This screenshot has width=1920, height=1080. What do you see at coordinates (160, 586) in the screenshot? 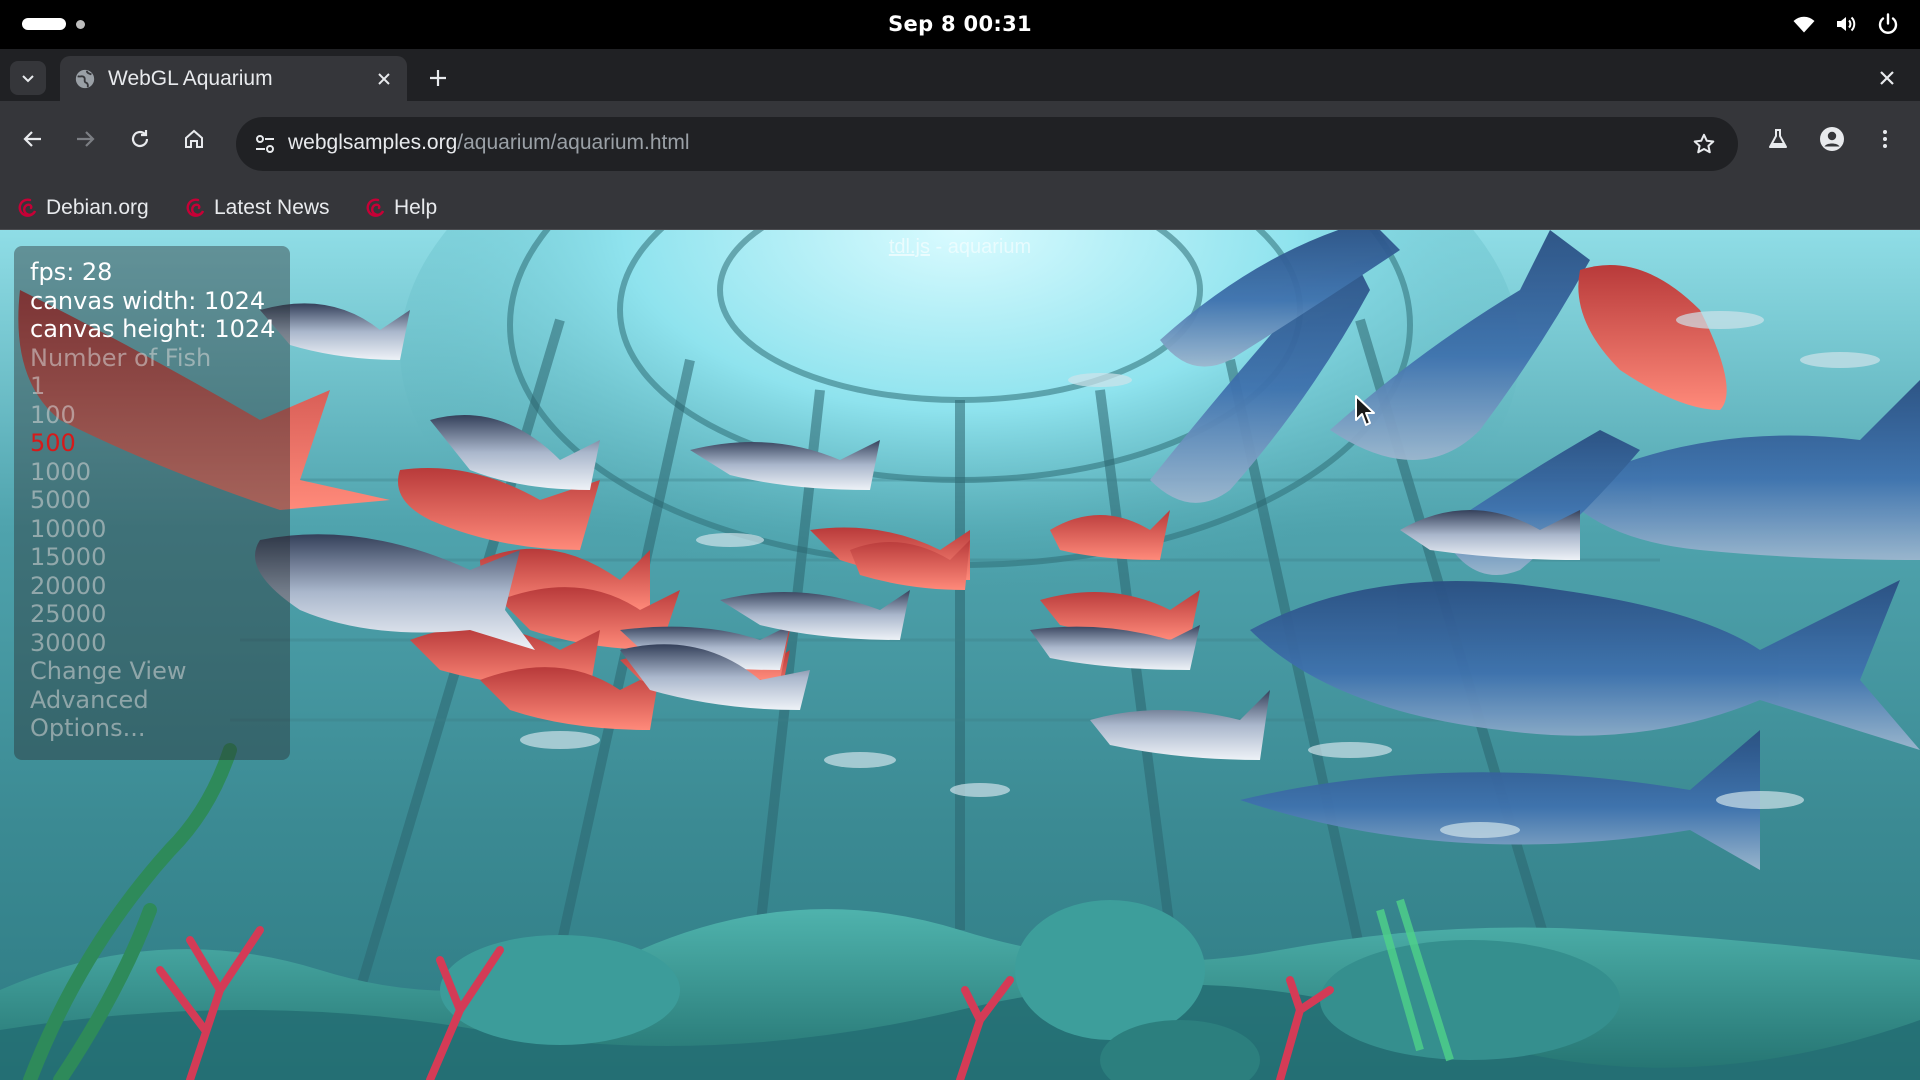
I see `fish-option-20000: 20000` at bounding box center [160, 586].